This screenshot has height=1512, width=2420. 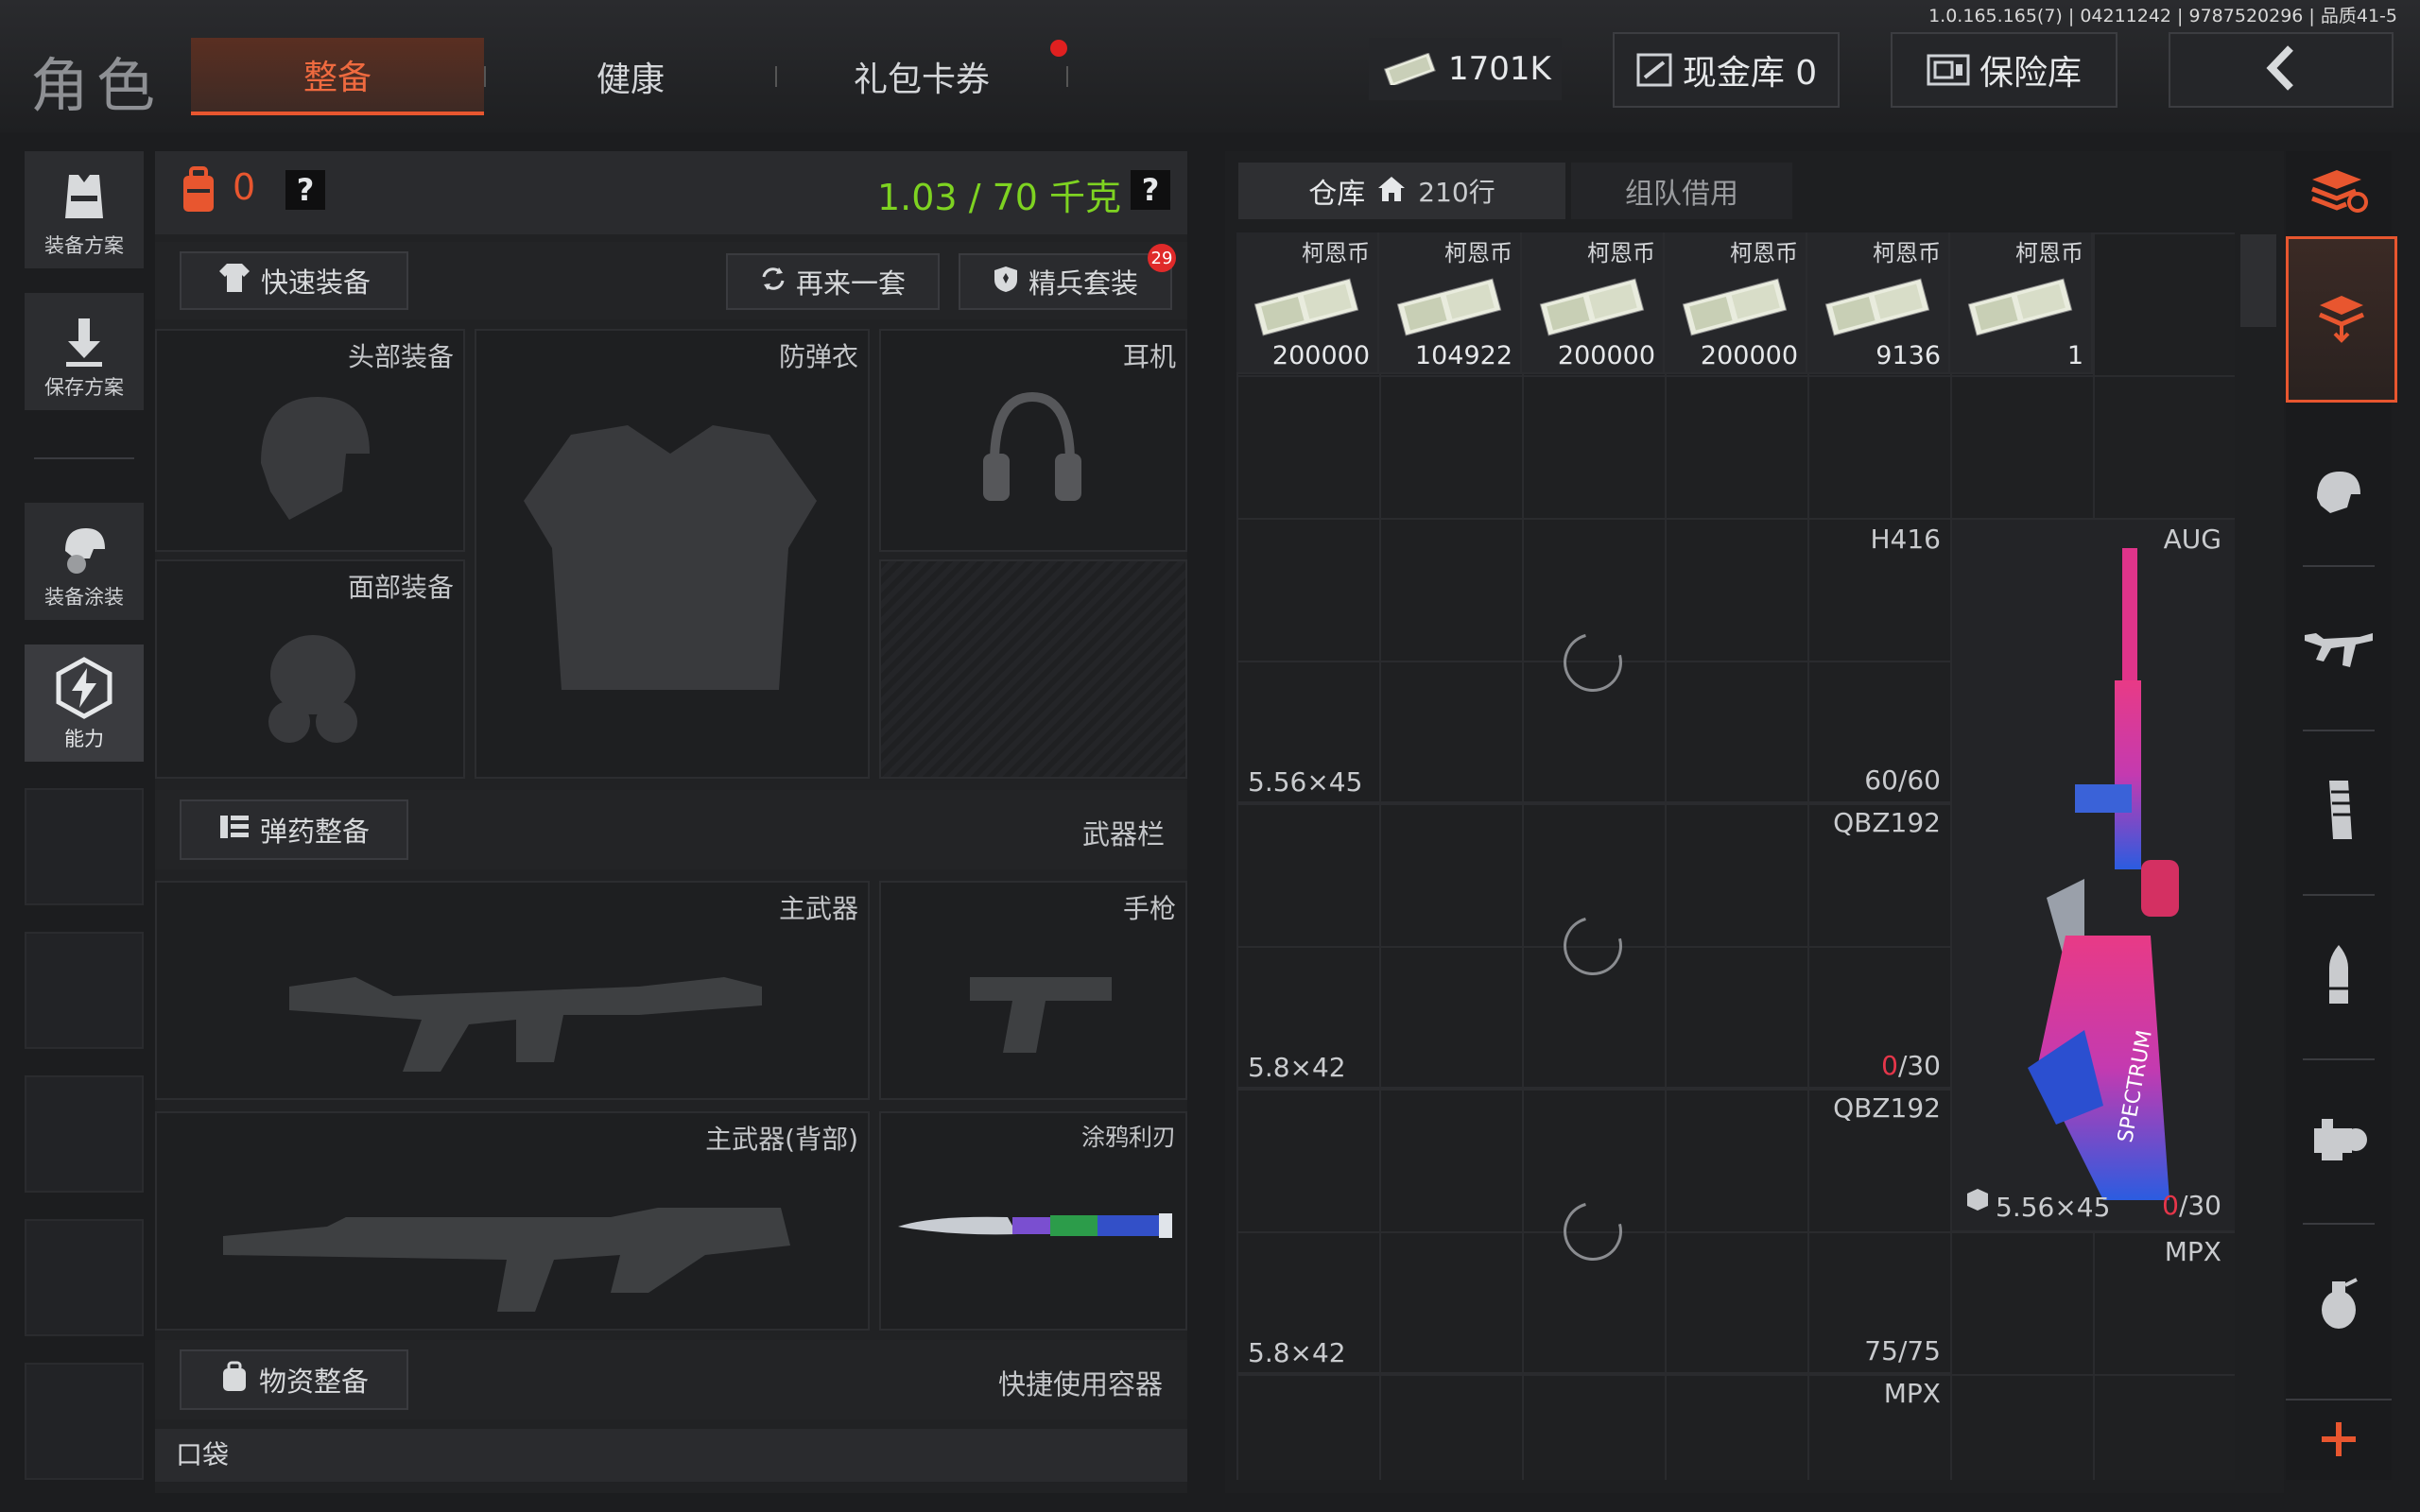 I want to click on vault-icon, so click(x=1654, y=70).